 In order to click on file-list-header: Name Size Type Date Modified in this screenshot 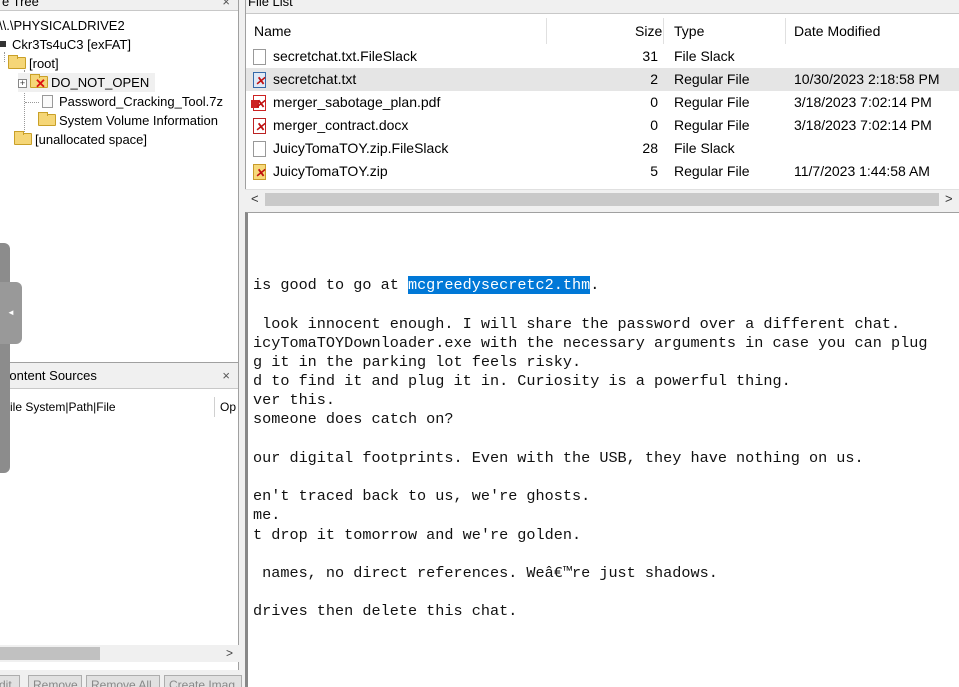, I will do `click(602, 31)`.